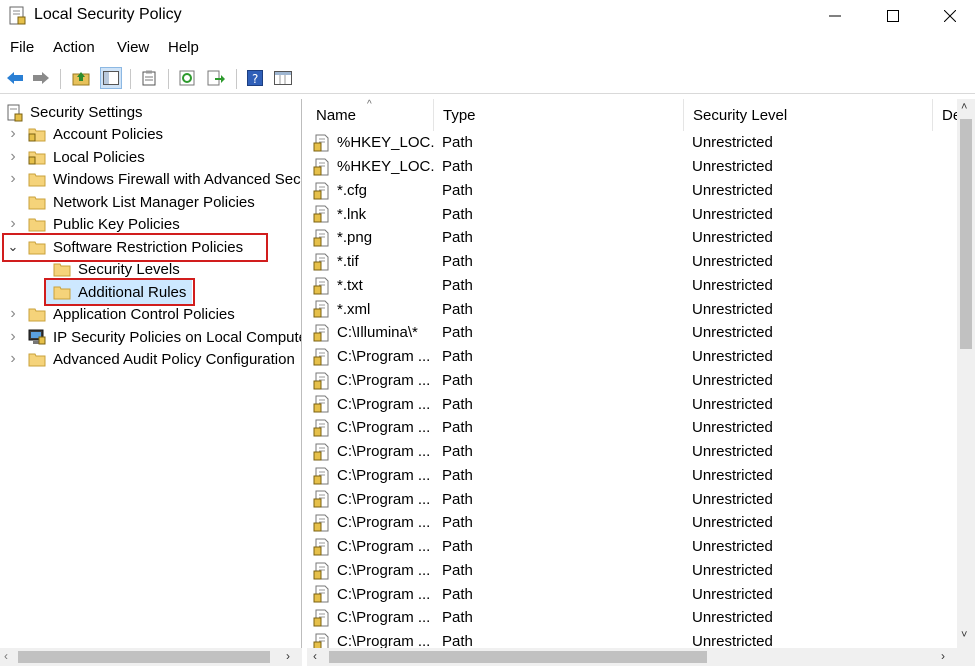  I want to click on forward-arrow-icon, so click(41, 78).